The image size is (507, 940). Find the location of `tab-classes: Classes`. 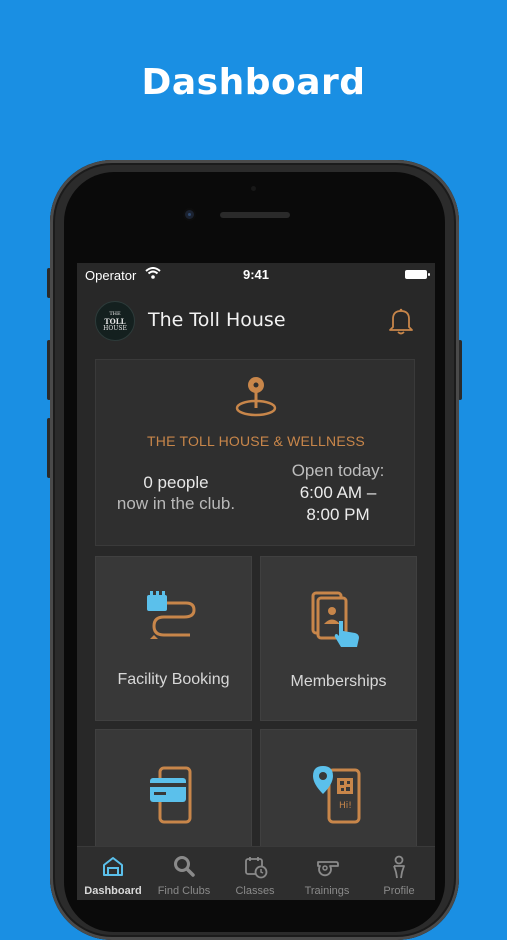

tab-classes: Classes is located at coordinates (255, 873).